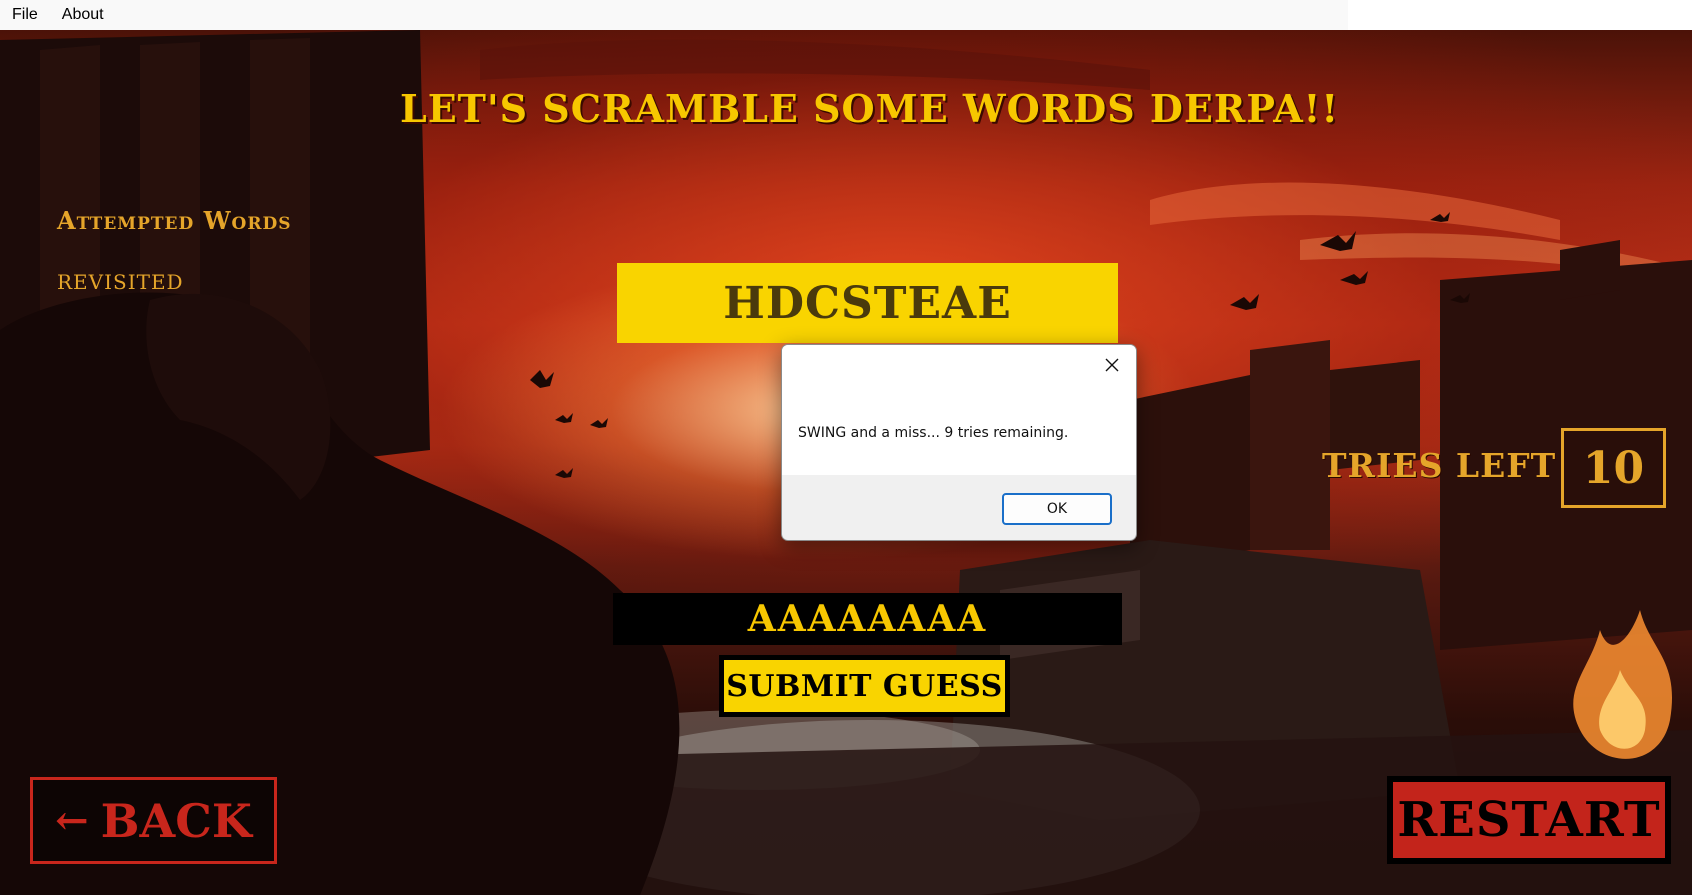  I want to click on tries-left-label: TRIES LEFT, so click(1439, 465).